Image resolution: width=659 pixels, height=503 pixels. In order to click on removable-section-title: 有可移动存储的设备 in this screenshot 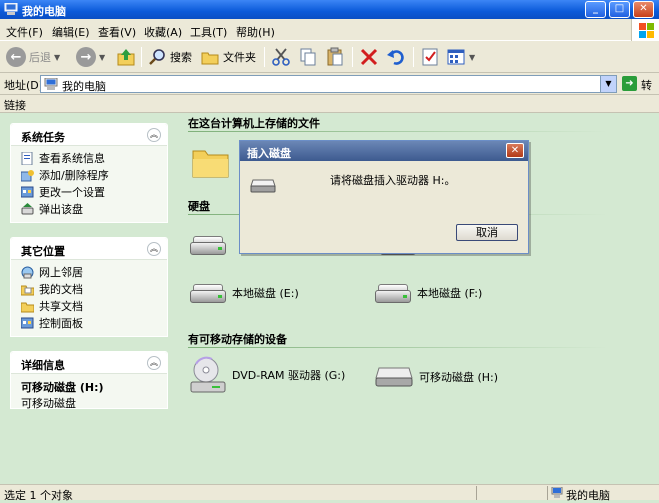, I will do `click(237, 339)`.